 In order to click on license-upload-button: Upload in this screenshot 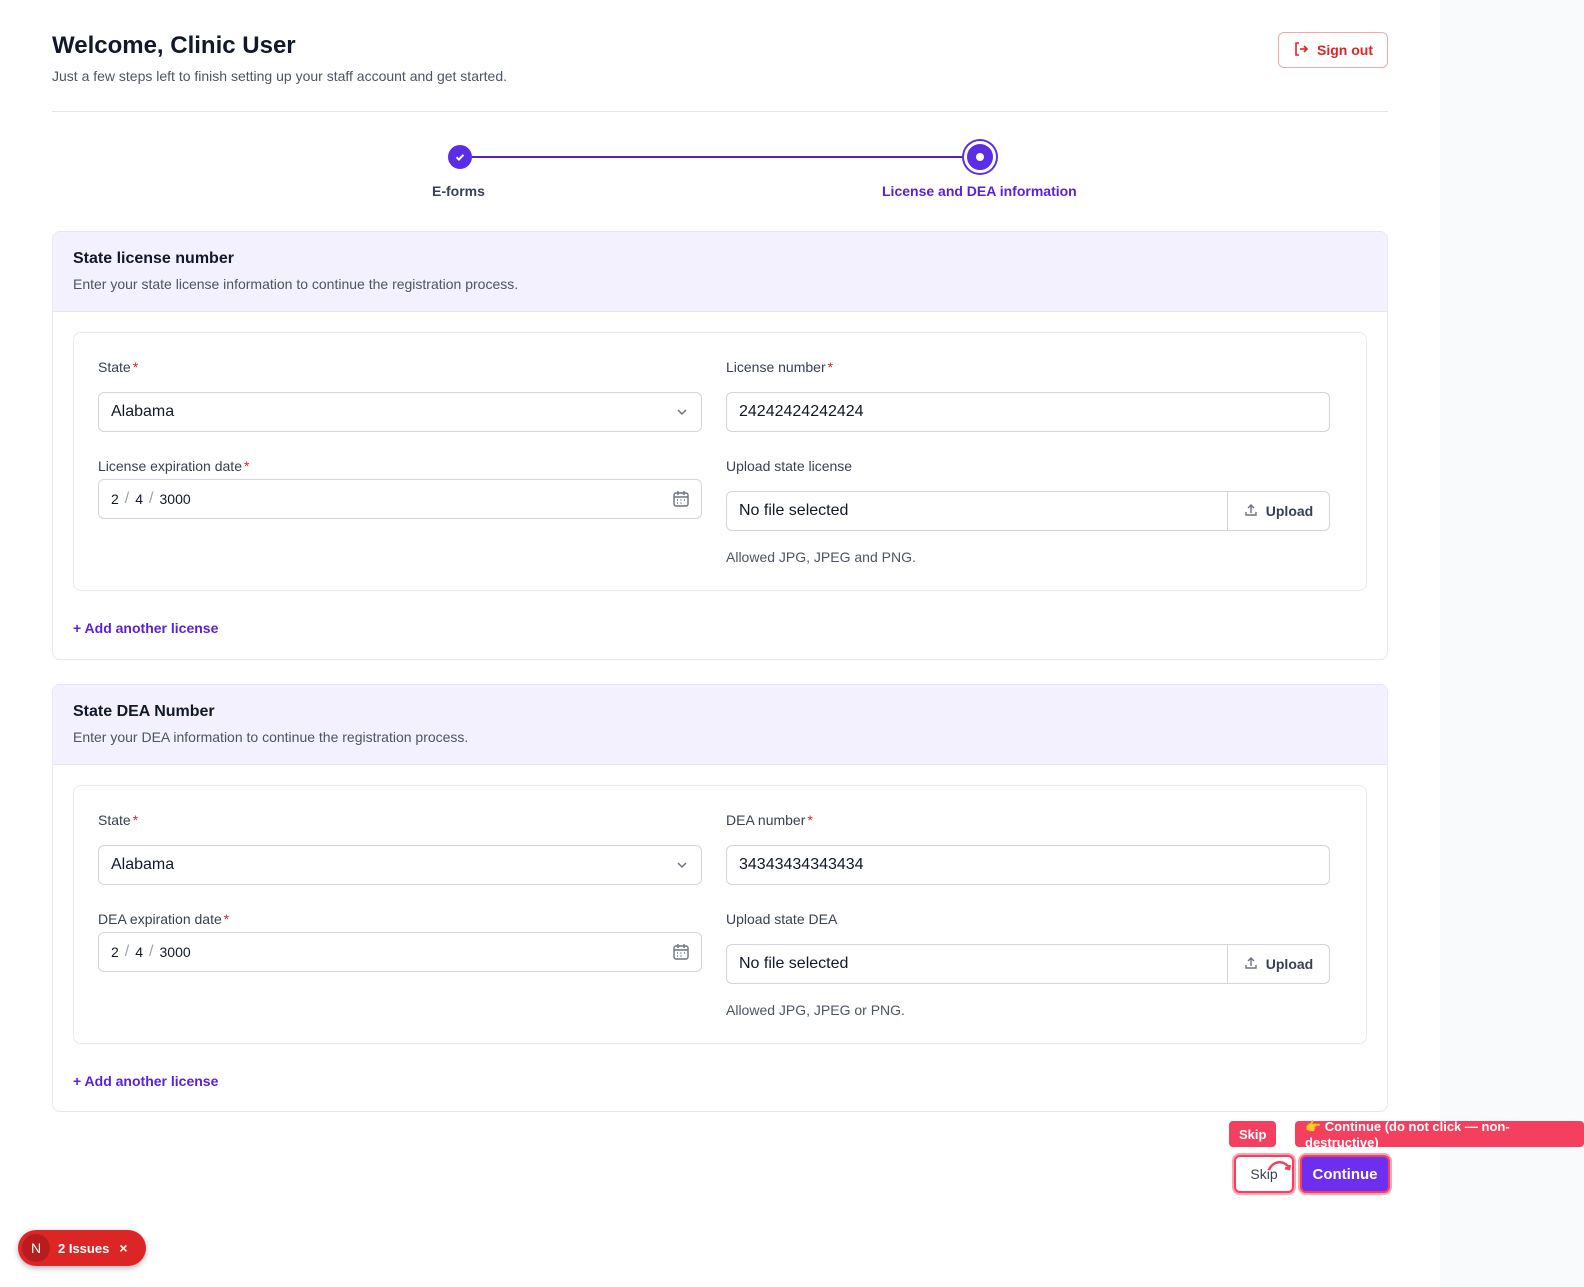, I will do `click(1278, 511)`.